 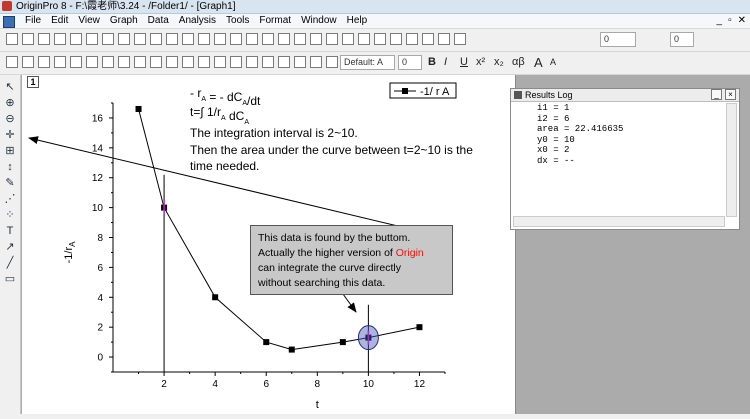 I want to click on results-horizontal-scrollbar, so click(x=619, y=221).